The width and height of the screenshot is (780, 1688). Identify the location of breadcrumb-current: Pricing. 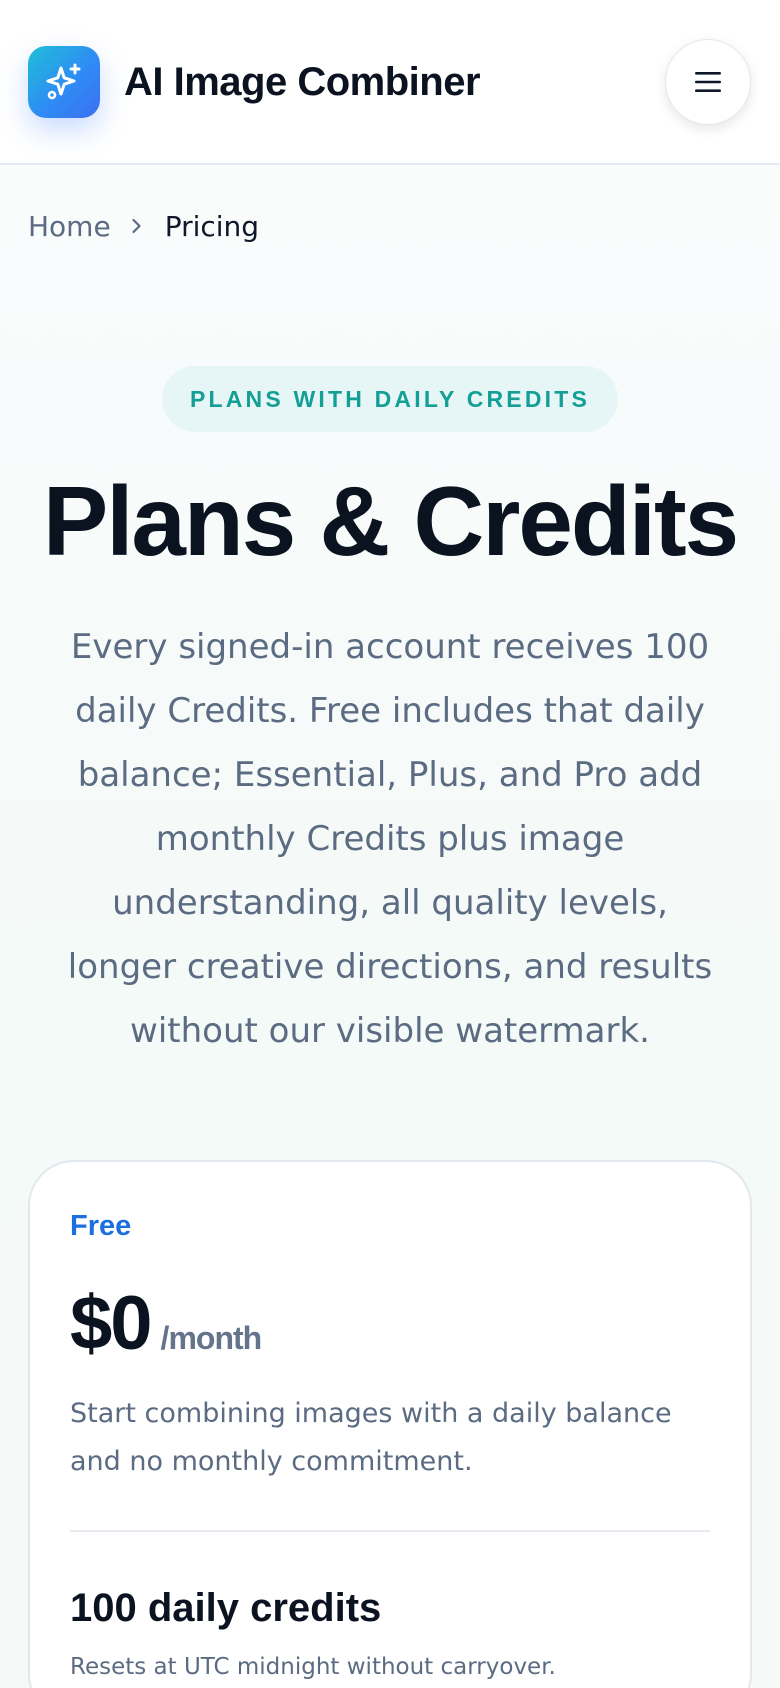
(212, 226).